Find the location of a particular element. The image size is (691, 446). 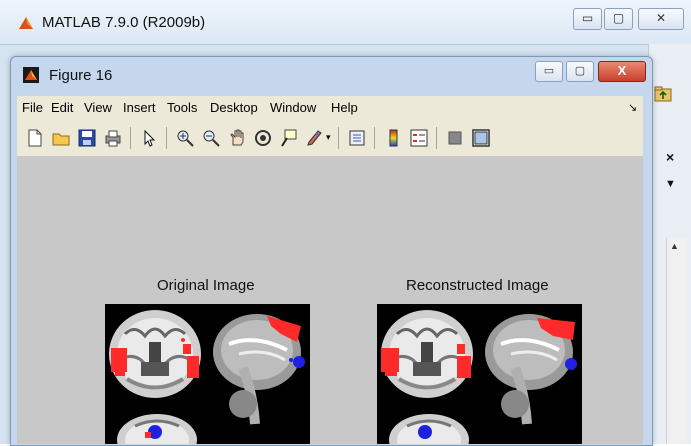

menu-window: Window is located at coordinates (293, 107).